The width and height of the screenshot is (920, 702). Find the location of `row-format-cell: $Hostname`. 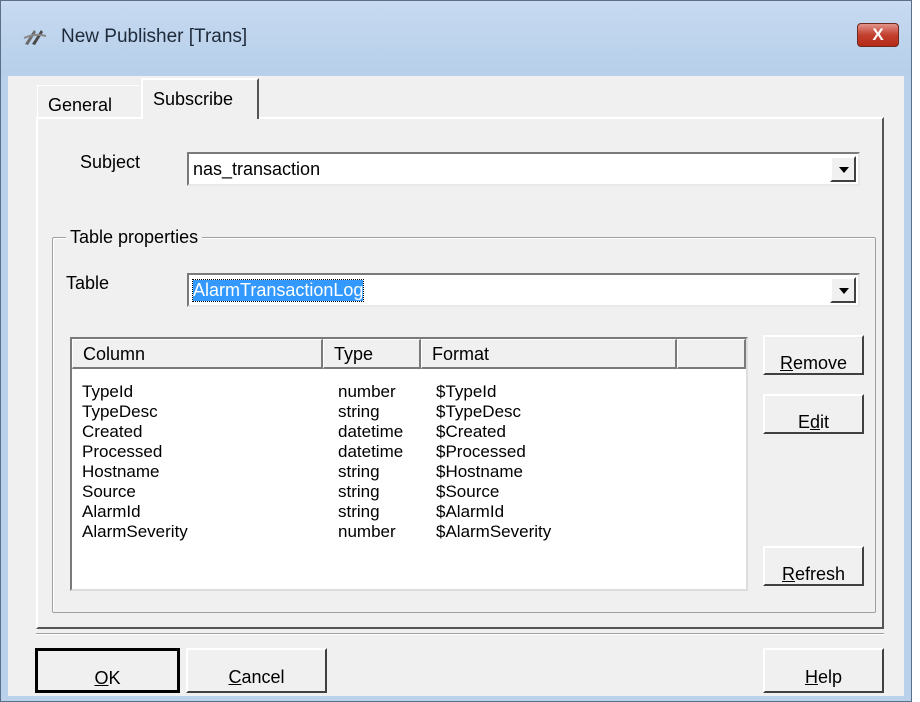

row-format-cell: $Hostname is located at coordinates (479, 471).